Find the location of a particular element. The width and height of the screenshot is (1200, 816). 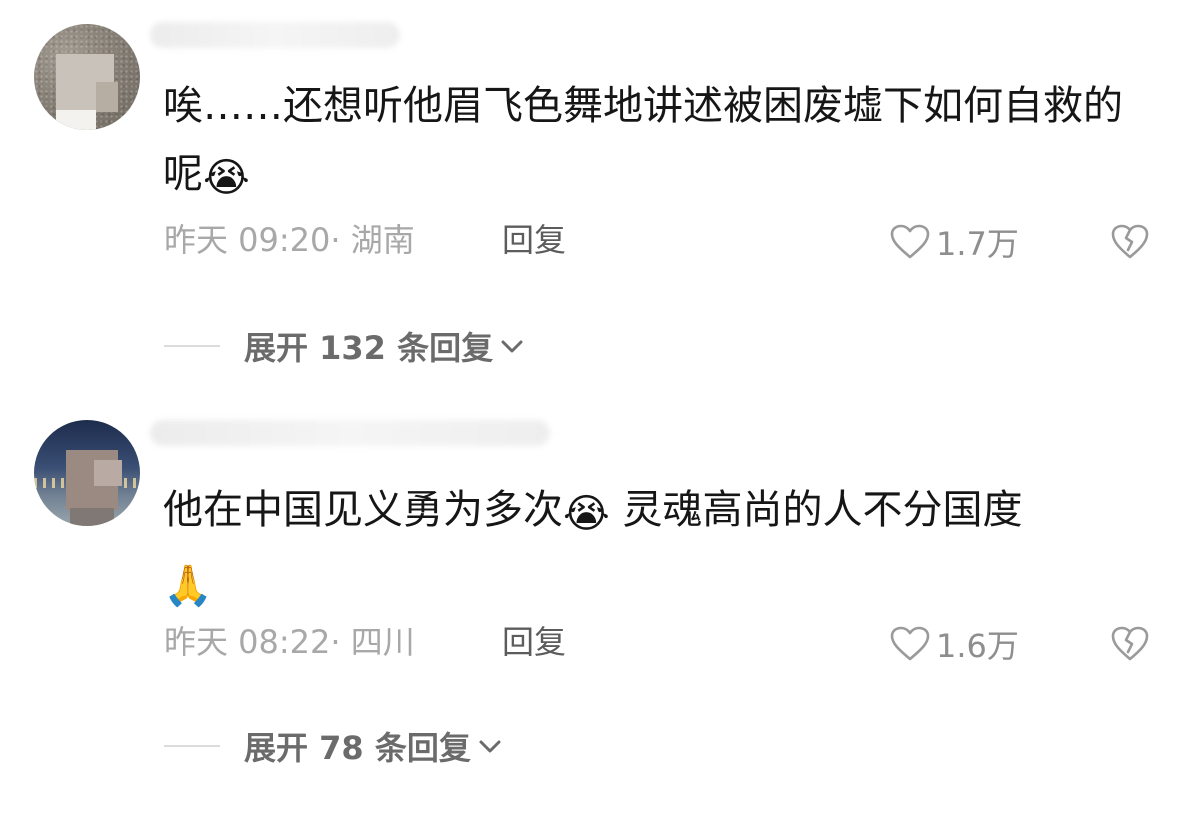

expand-replies-button: 展开 132 条回复 is located at coordinates (344, 346).